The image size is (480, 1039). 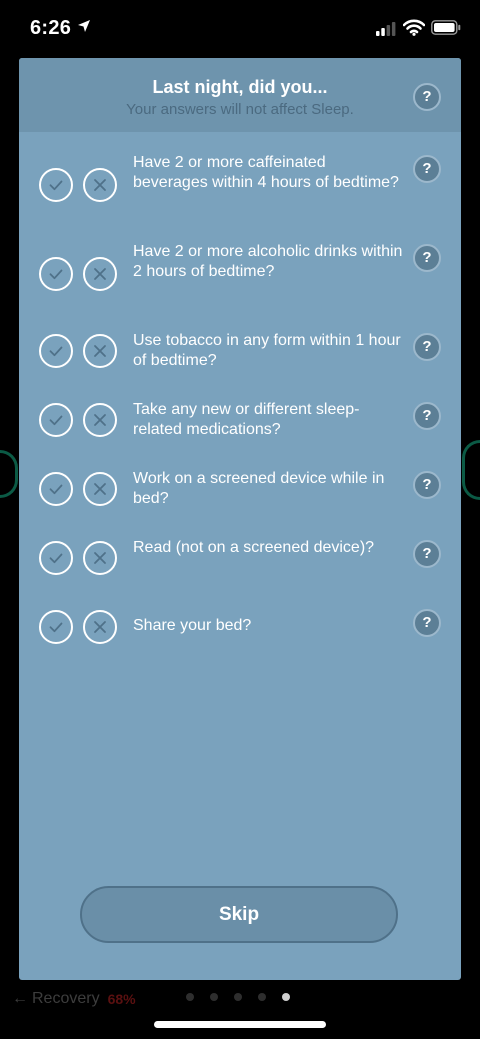 What do you see at coordinates (84, 28) in the screenshot?
I see `location-arrow-icon` at bounding box center [84, 28].